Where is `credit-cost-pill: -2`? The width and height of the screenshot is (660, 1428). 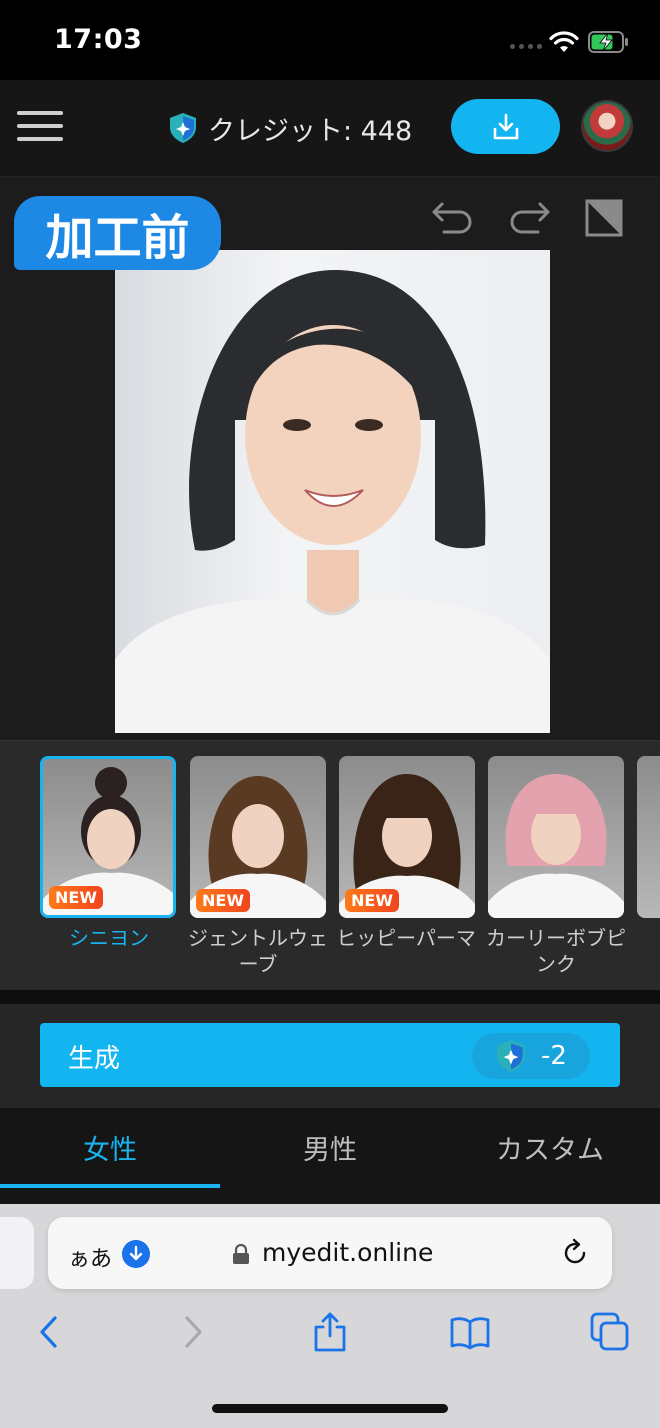 credit-cost-pill: -2 is located at coordinates (531, 1056).